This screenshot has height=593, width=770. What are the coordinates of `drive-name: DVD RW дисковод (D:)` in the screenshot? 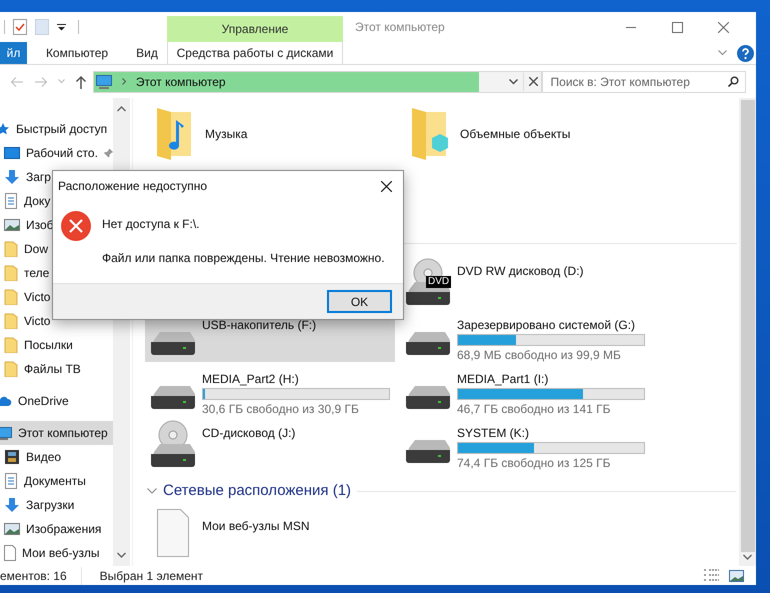 It's located at (520, 271).